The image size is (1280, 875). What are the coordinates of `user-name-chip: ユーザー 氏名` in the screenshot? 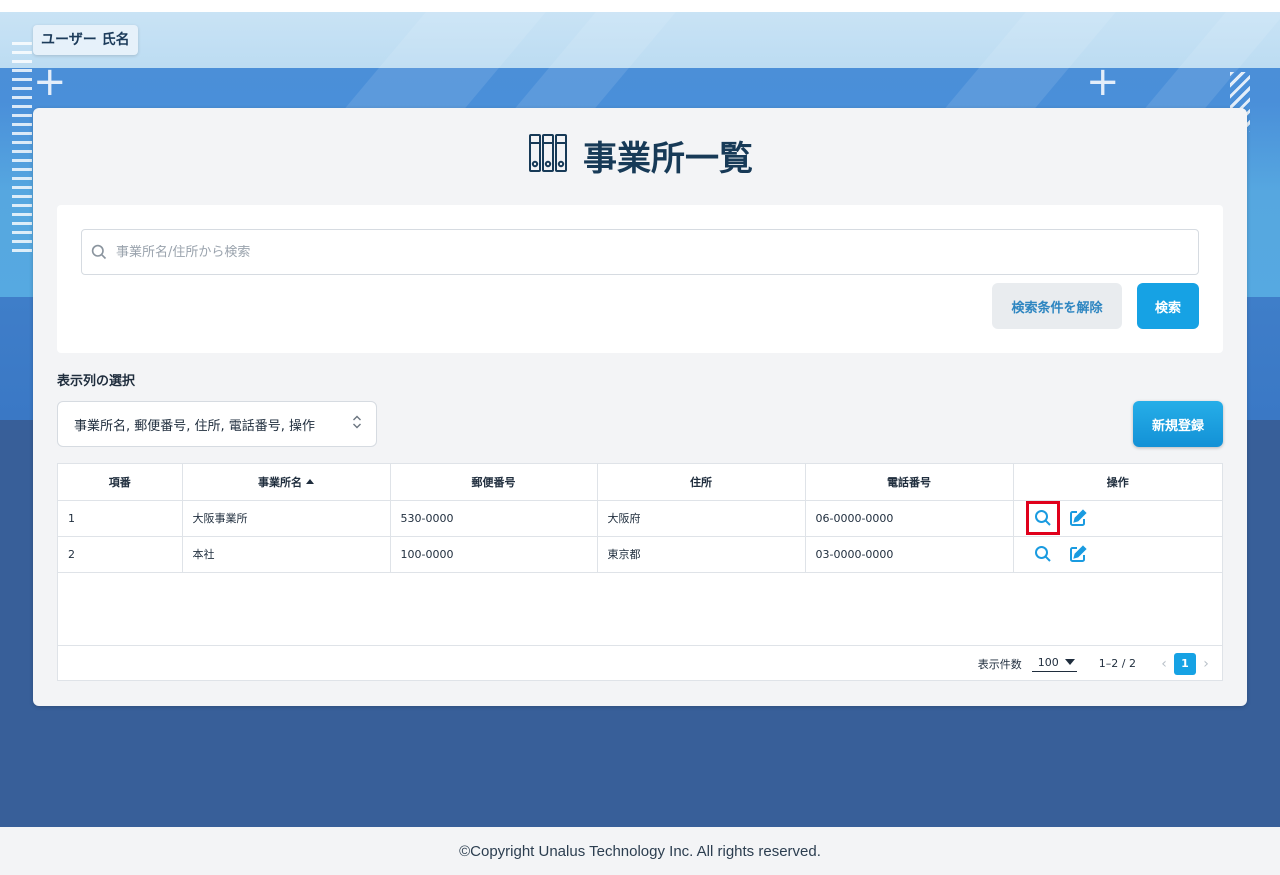 It's located at (85, 40).